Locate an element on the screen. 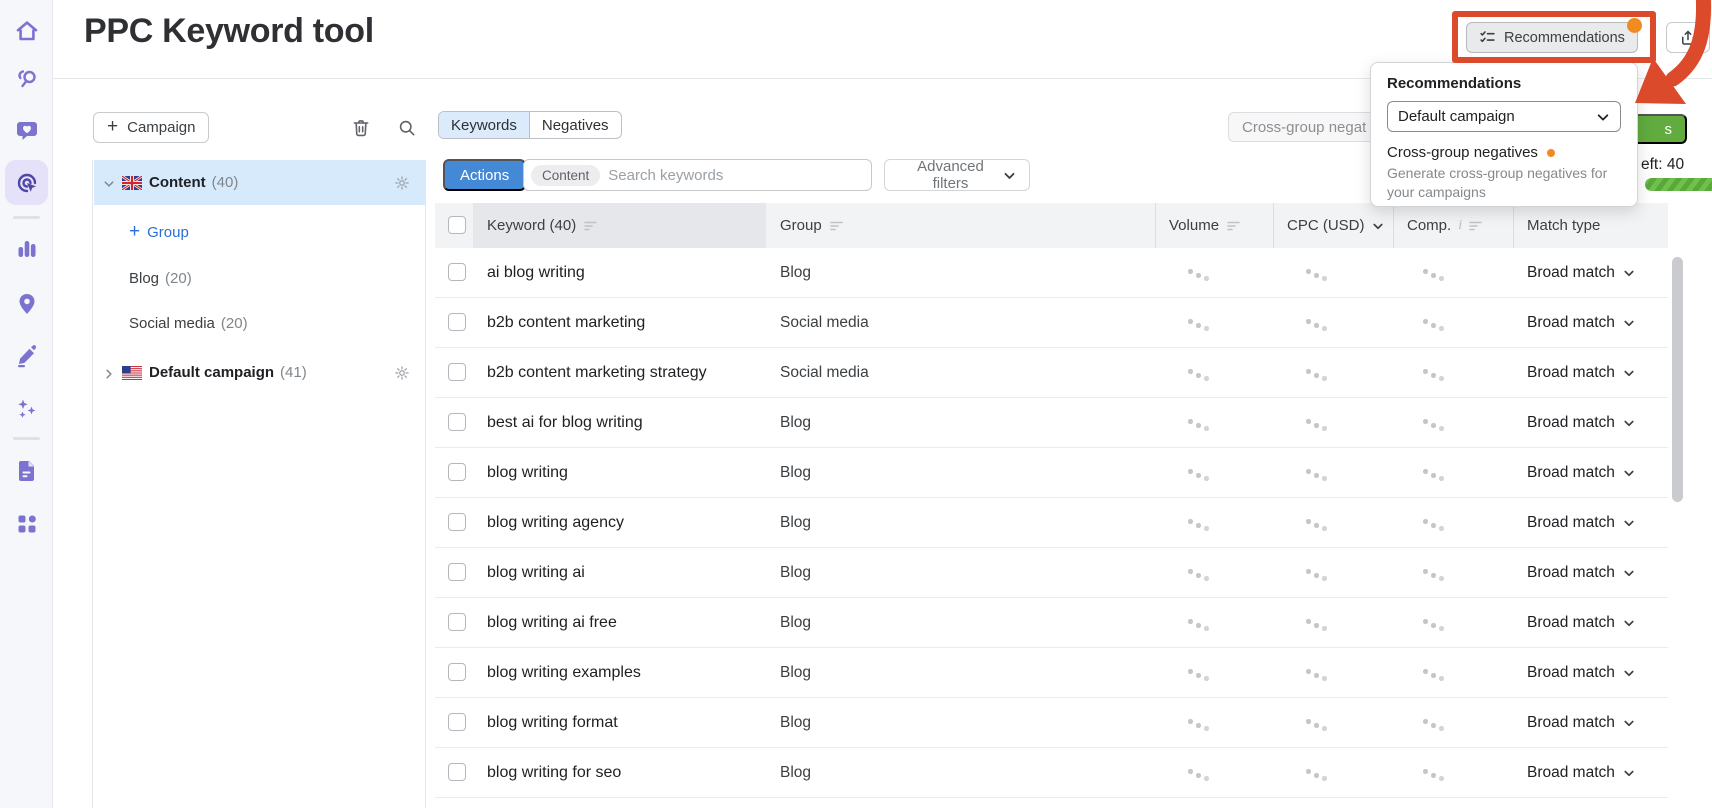 This screenshot has width=1712, height=808. vertical-scrollbar is located at coordinates (1677, 379).